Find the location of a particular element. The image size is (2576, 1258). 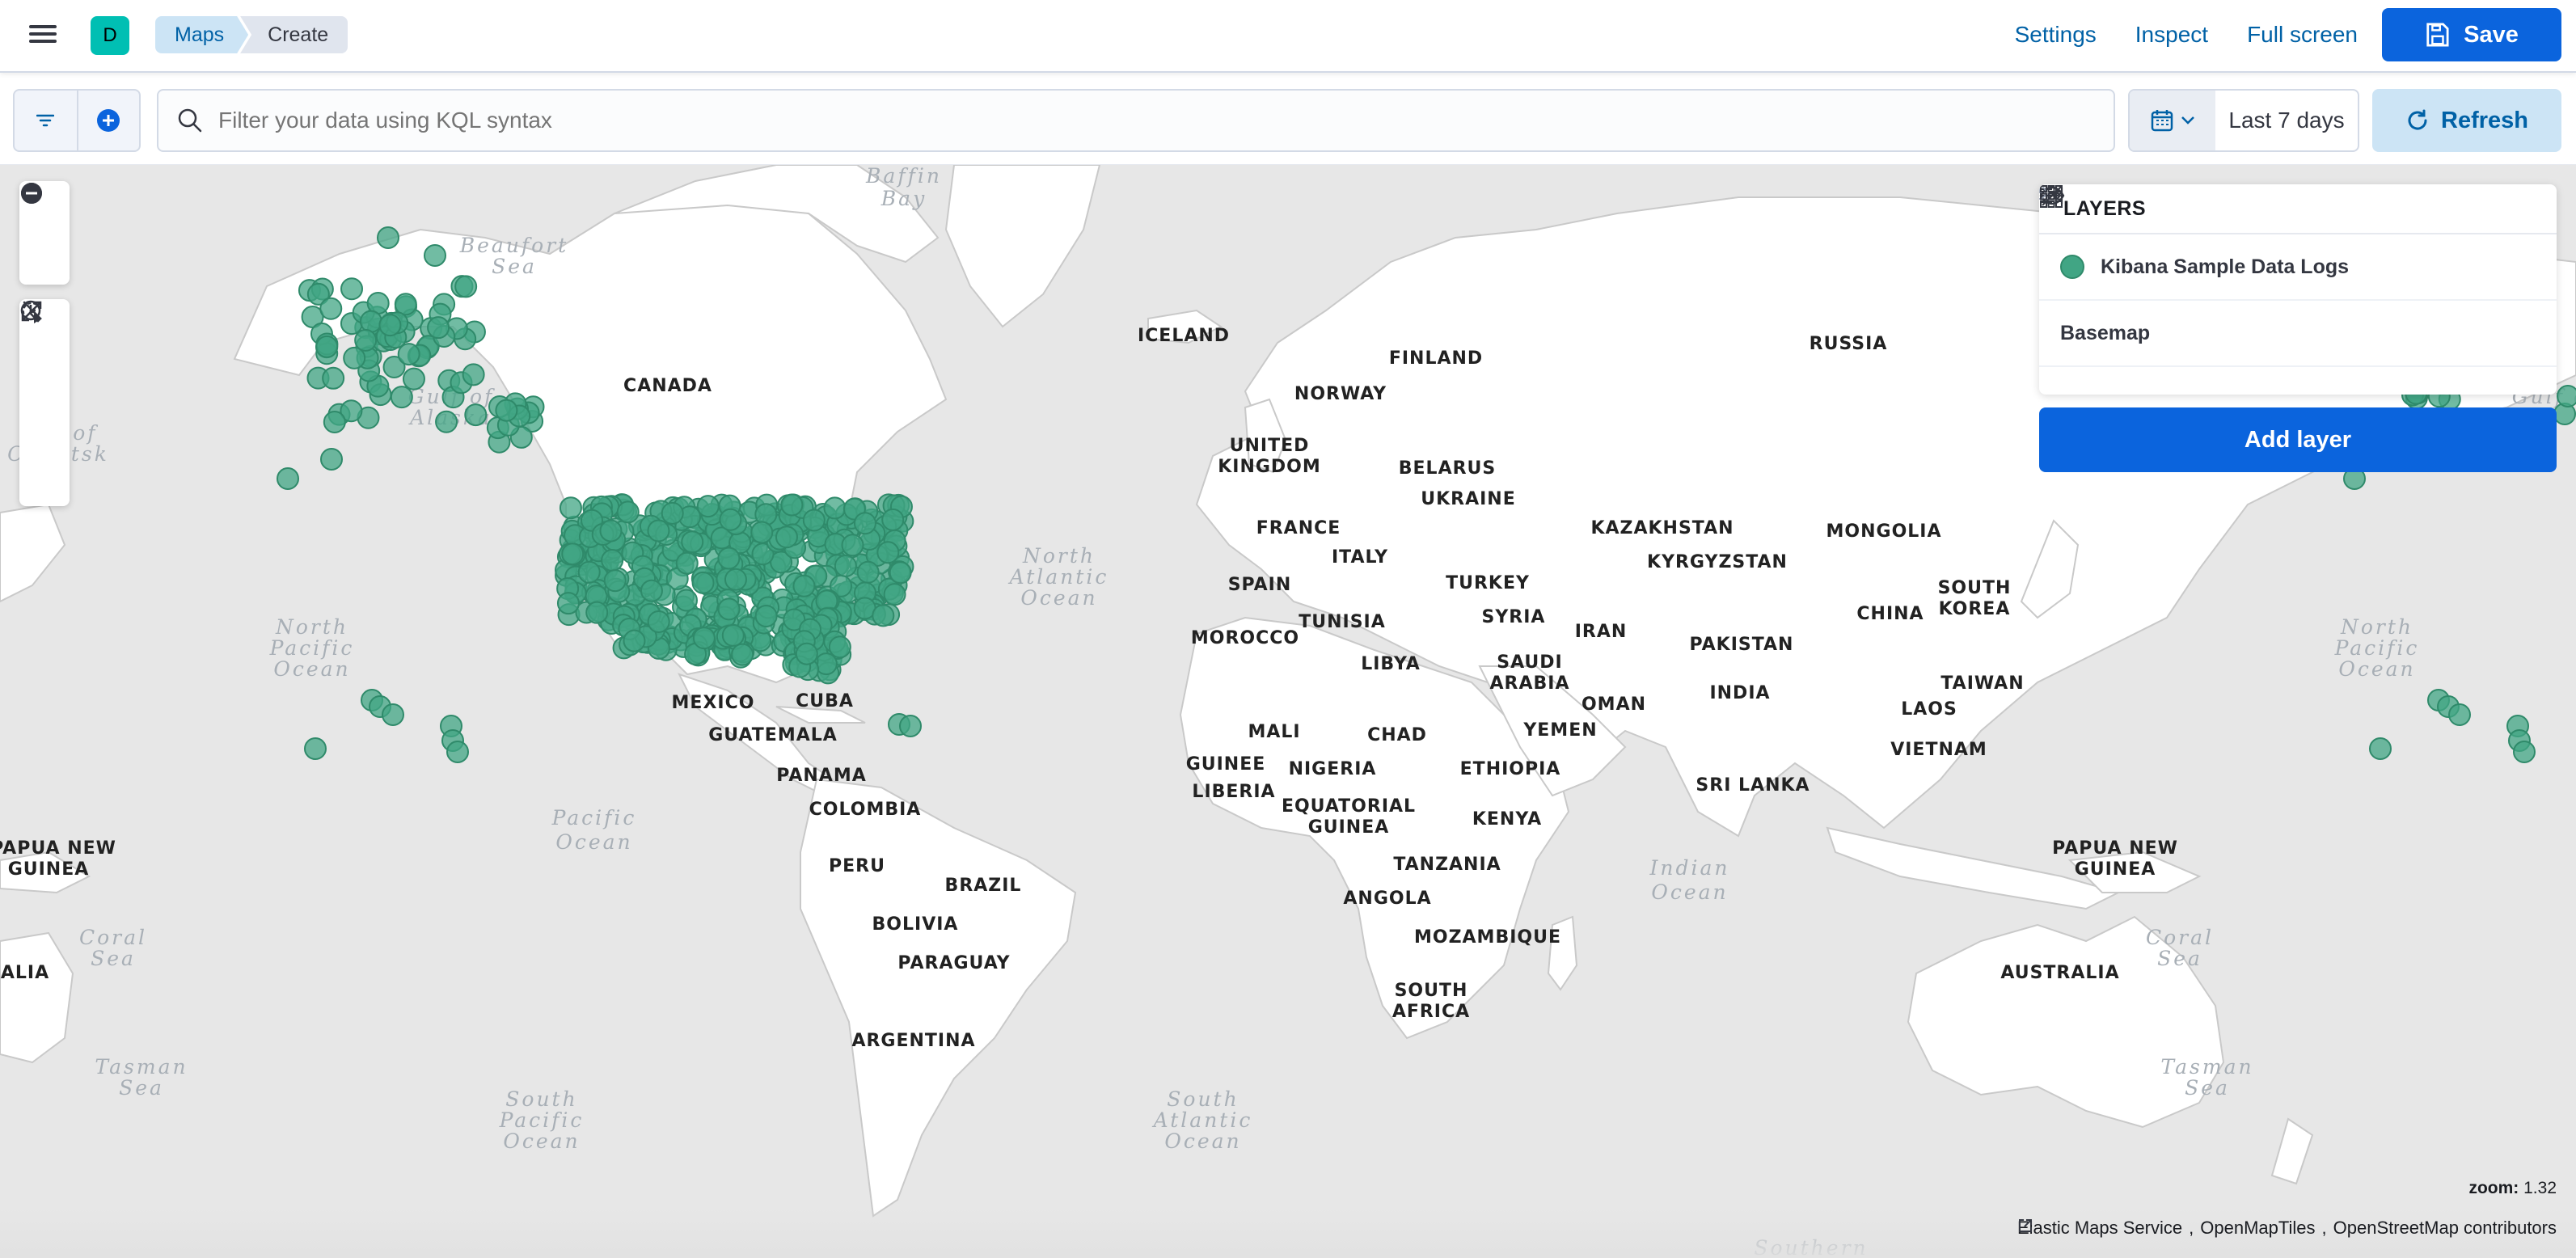

layer-row-kibana-logs: Kibana Sample Data Logs is located at coordinates (2298, 243).